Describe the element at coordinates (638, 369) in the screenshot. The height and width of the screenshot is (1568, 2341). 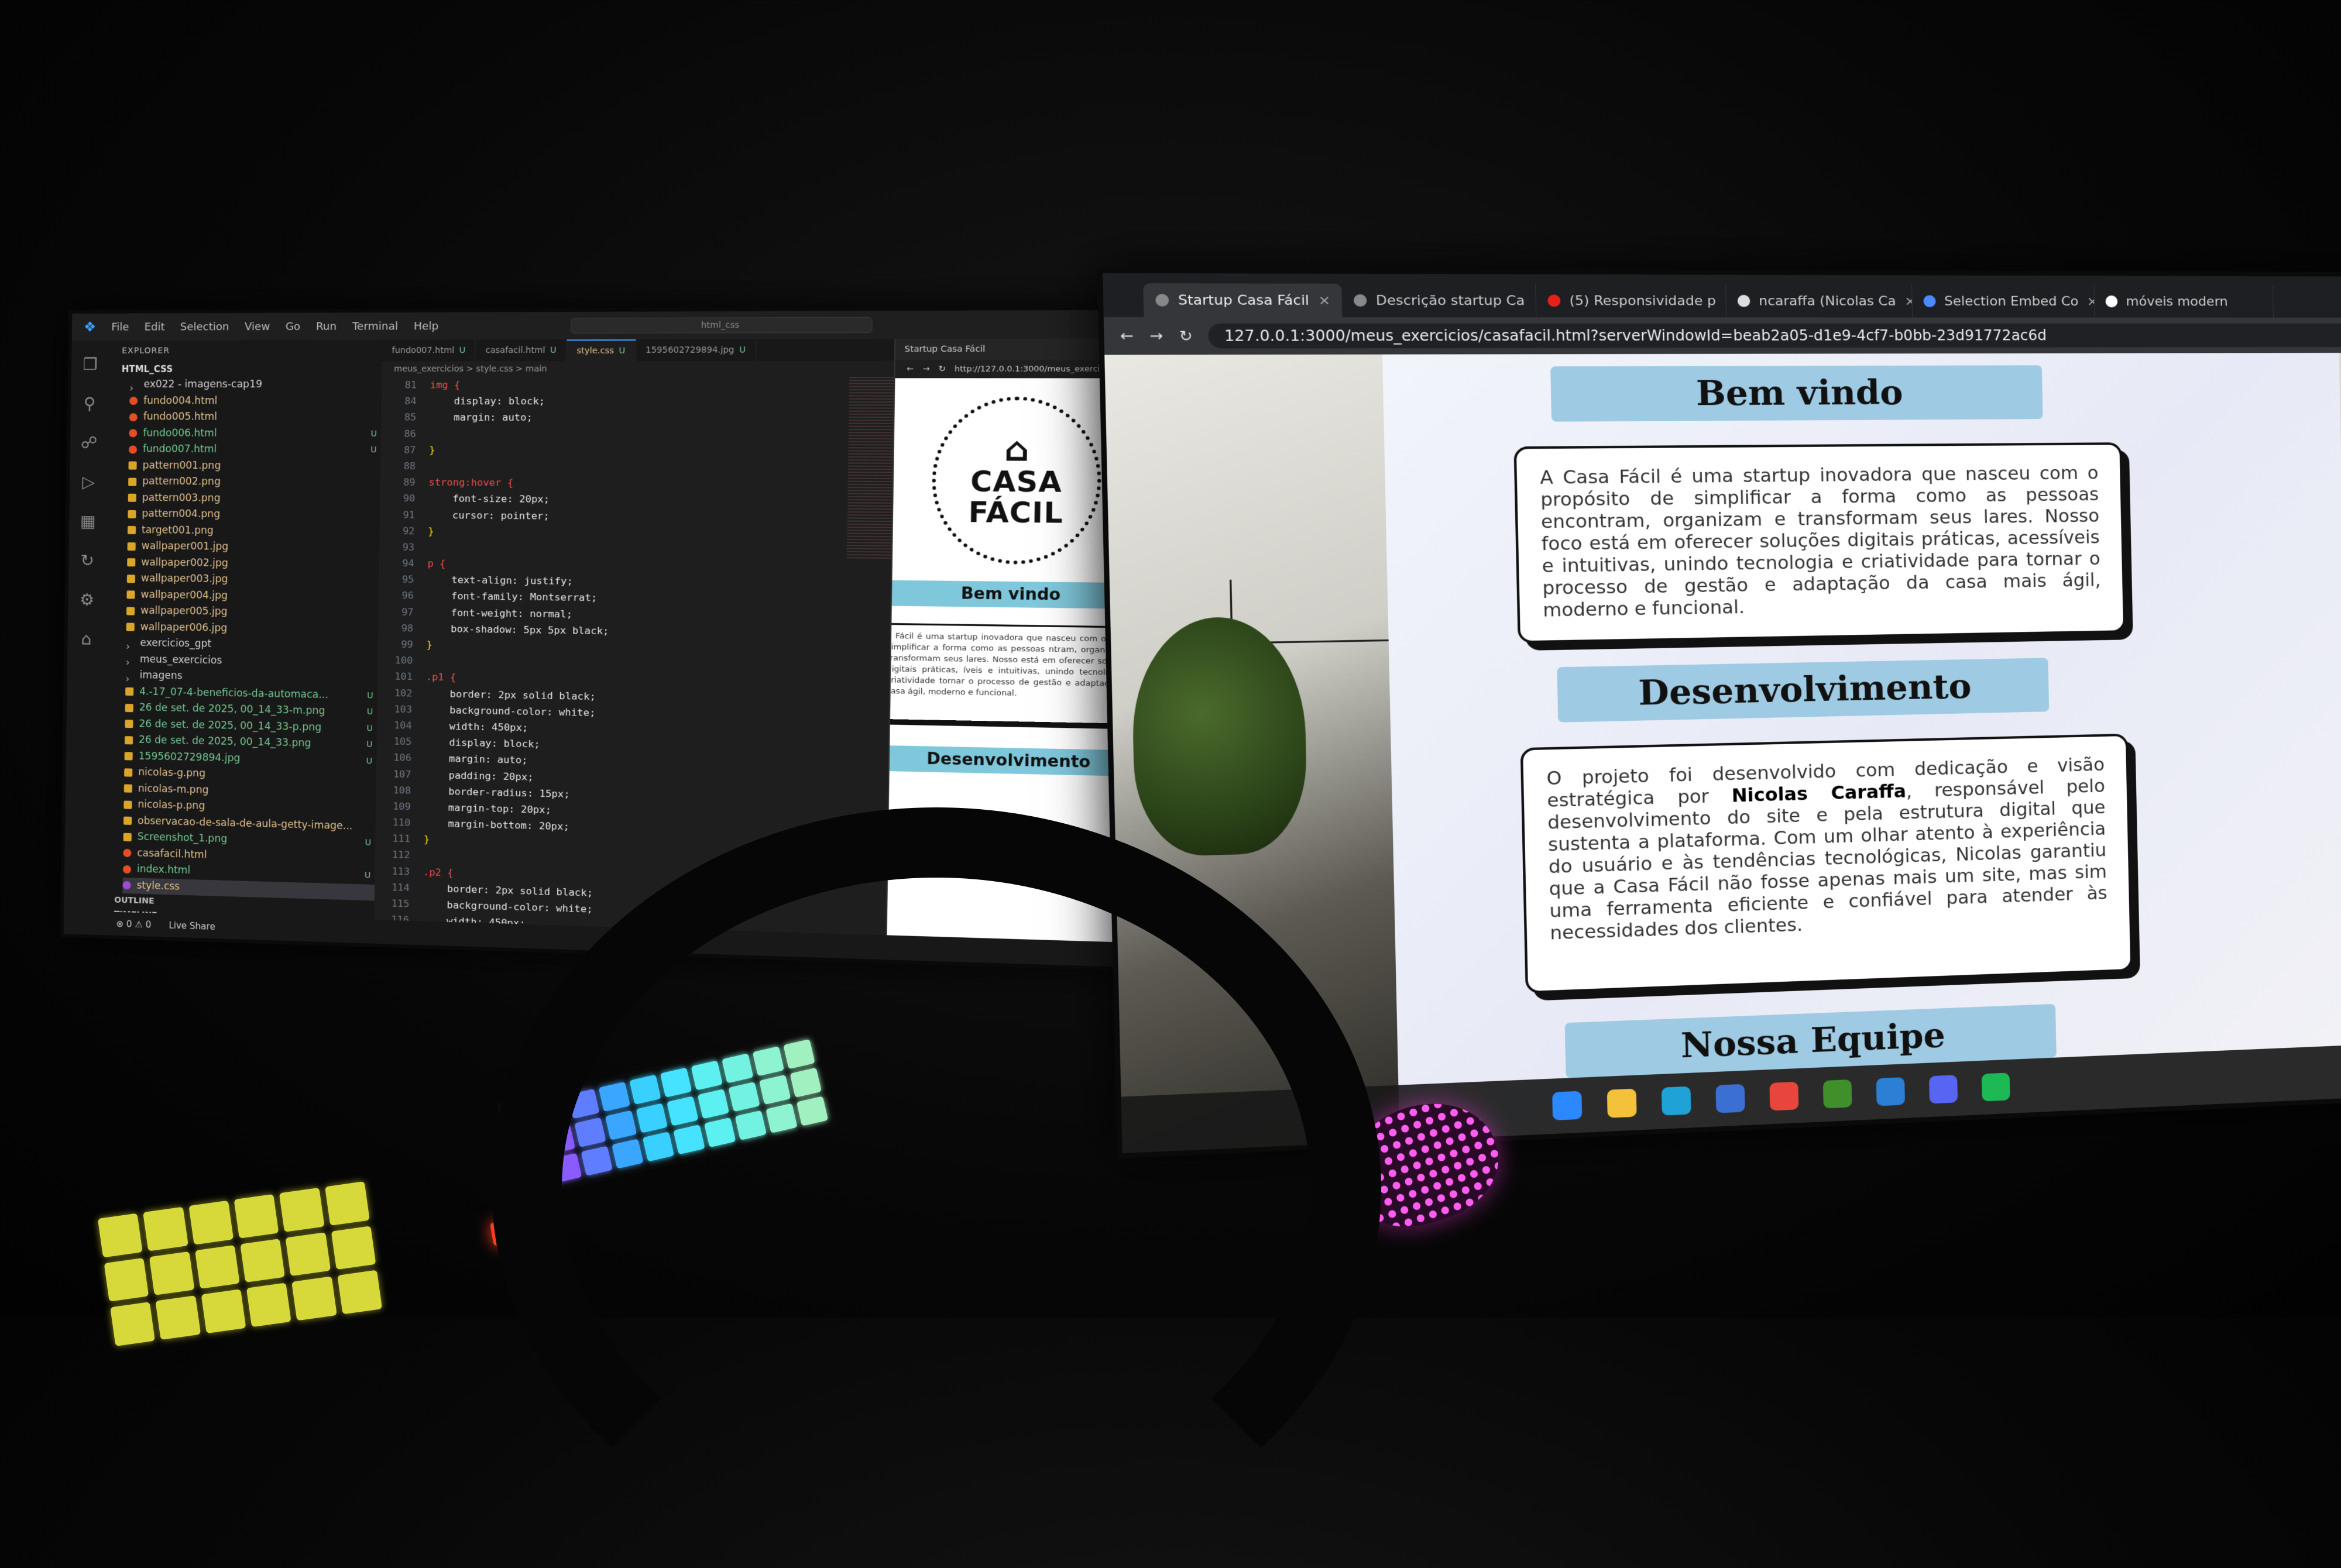
I see `breadcrumb: meus_exercicios > style.css > main` at that location.